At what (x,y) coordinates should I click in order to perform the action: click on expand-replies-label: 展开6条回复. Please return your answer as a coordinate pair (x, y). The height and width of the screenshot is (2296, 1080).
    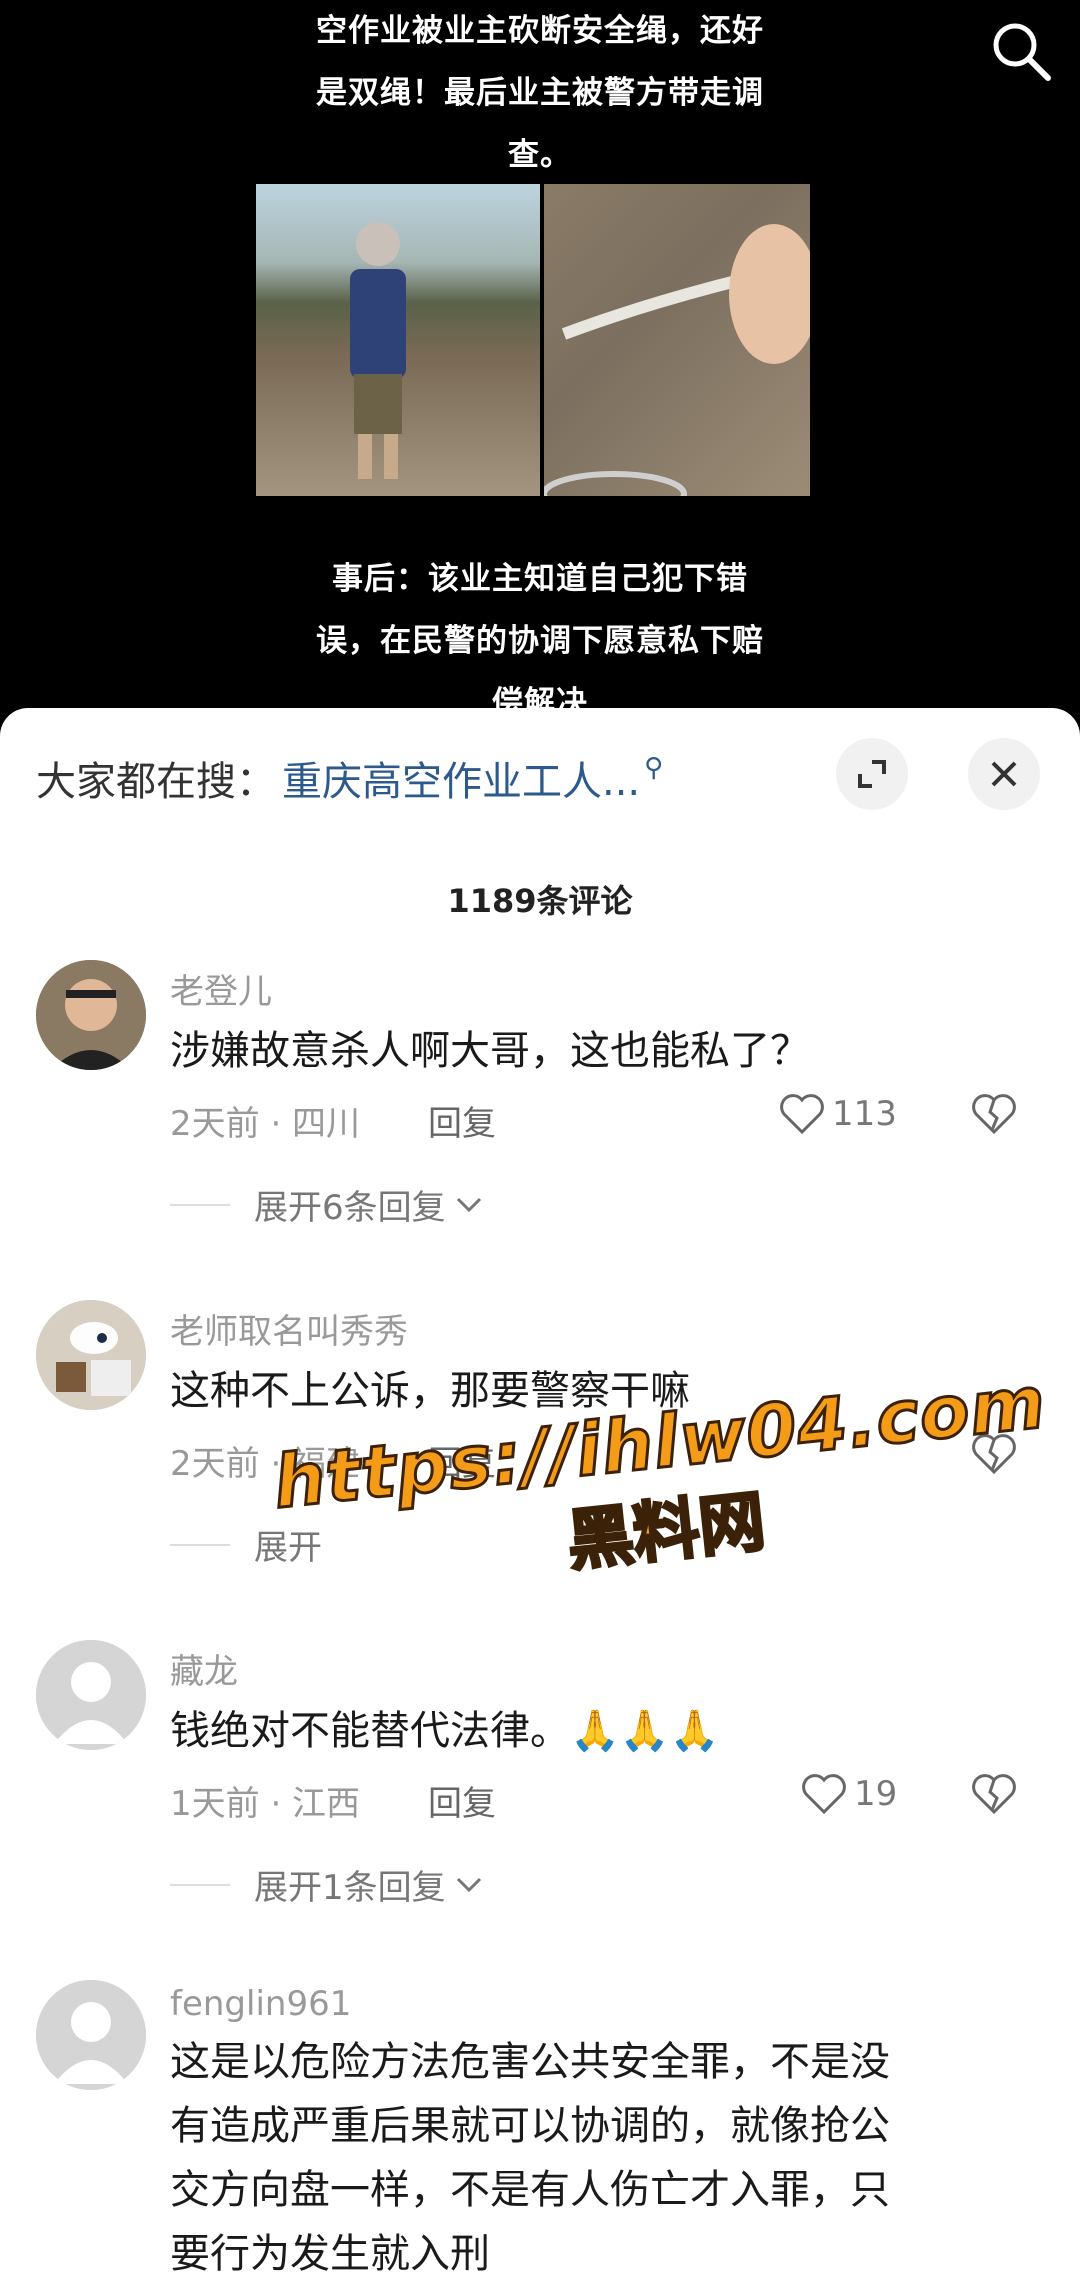
    Looking at the image, I should click on (350, 1208).